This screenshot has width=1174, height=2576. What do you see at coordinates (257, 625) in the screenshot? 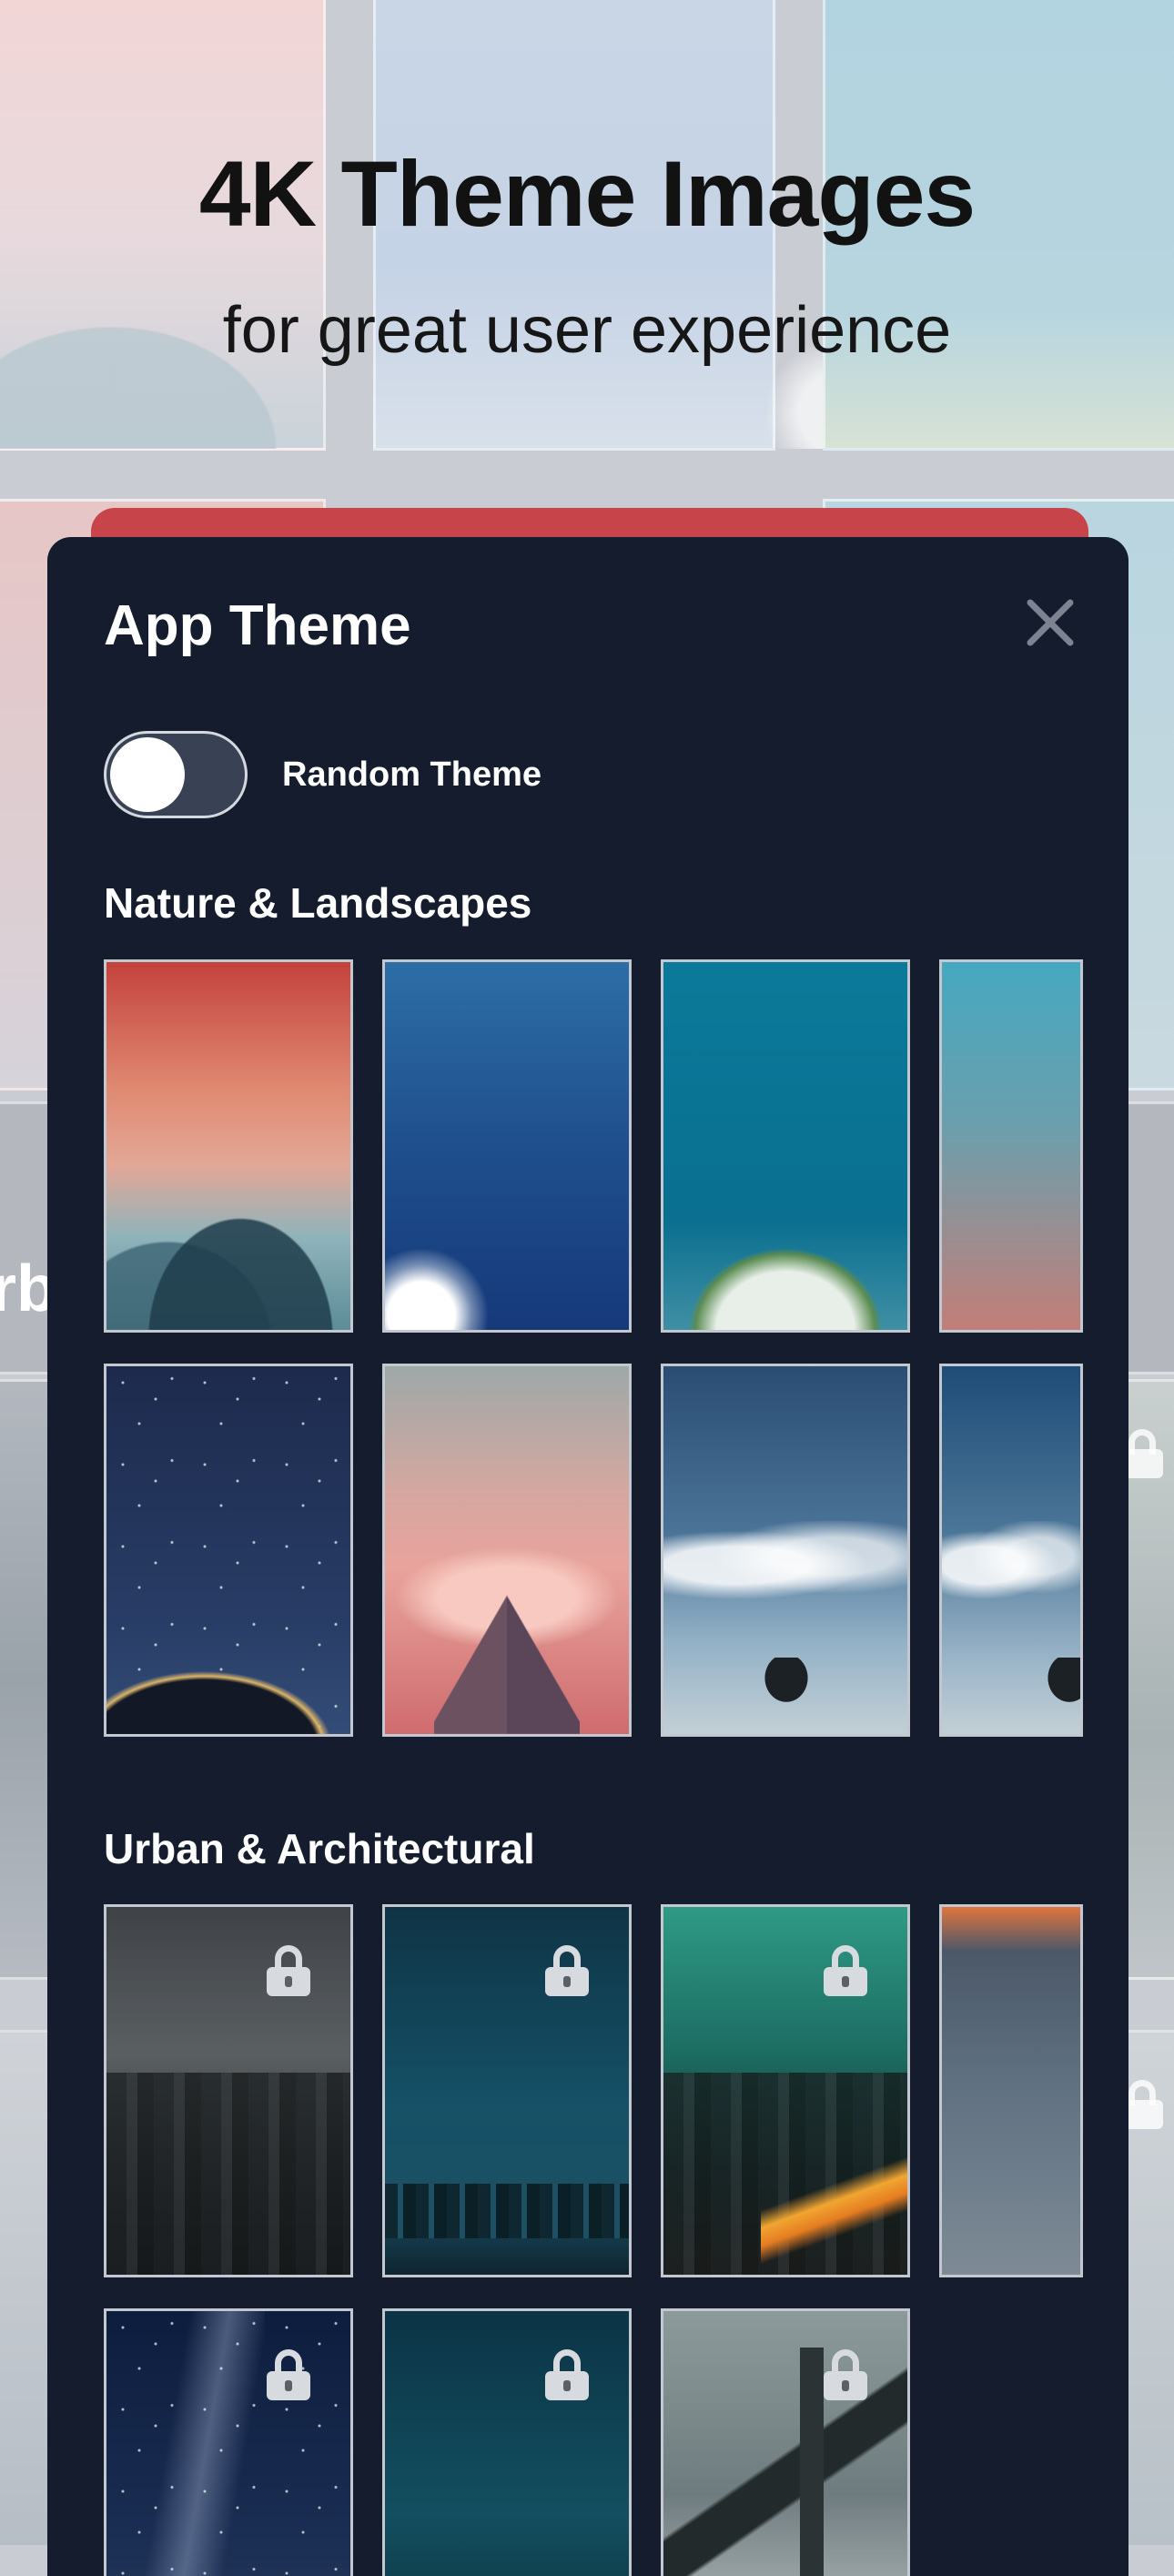
I see `modal-title: App Theme` at bounding box center [257, 625].